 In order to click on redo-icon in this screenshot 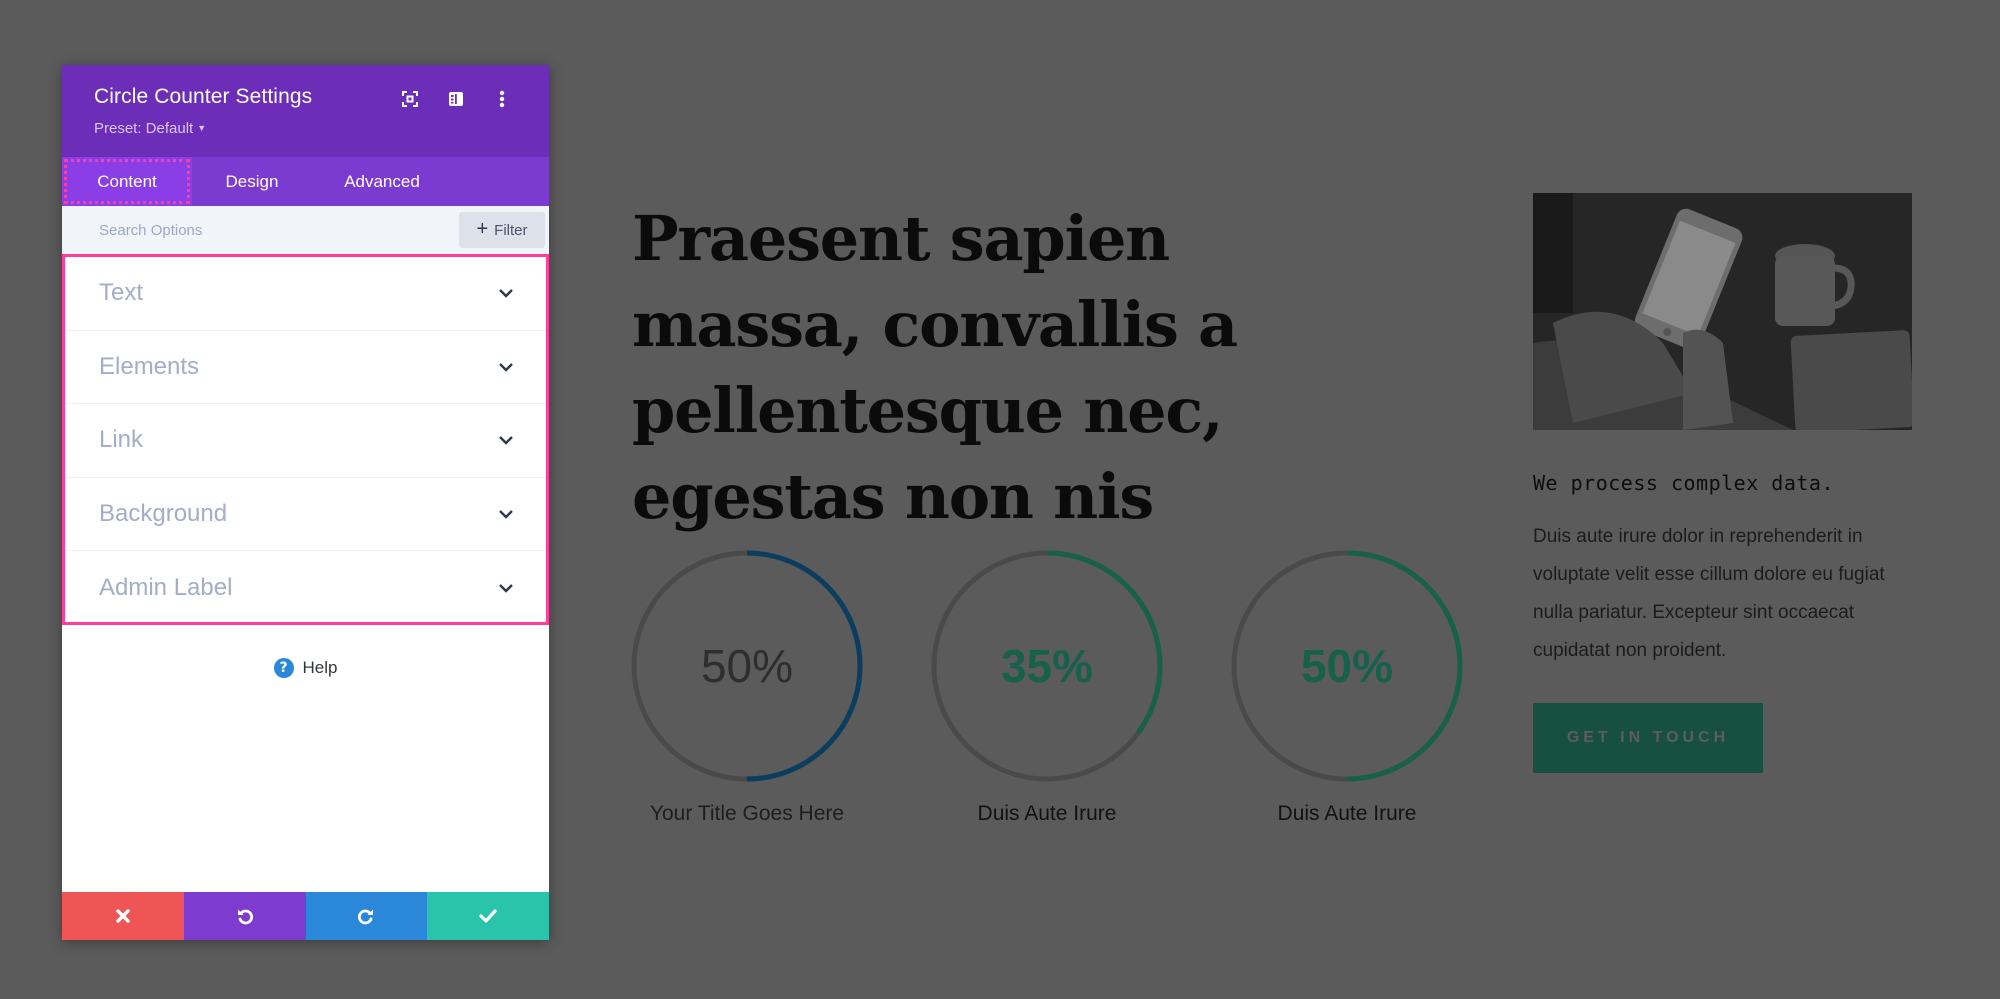, I will do `click(366, 917)`.